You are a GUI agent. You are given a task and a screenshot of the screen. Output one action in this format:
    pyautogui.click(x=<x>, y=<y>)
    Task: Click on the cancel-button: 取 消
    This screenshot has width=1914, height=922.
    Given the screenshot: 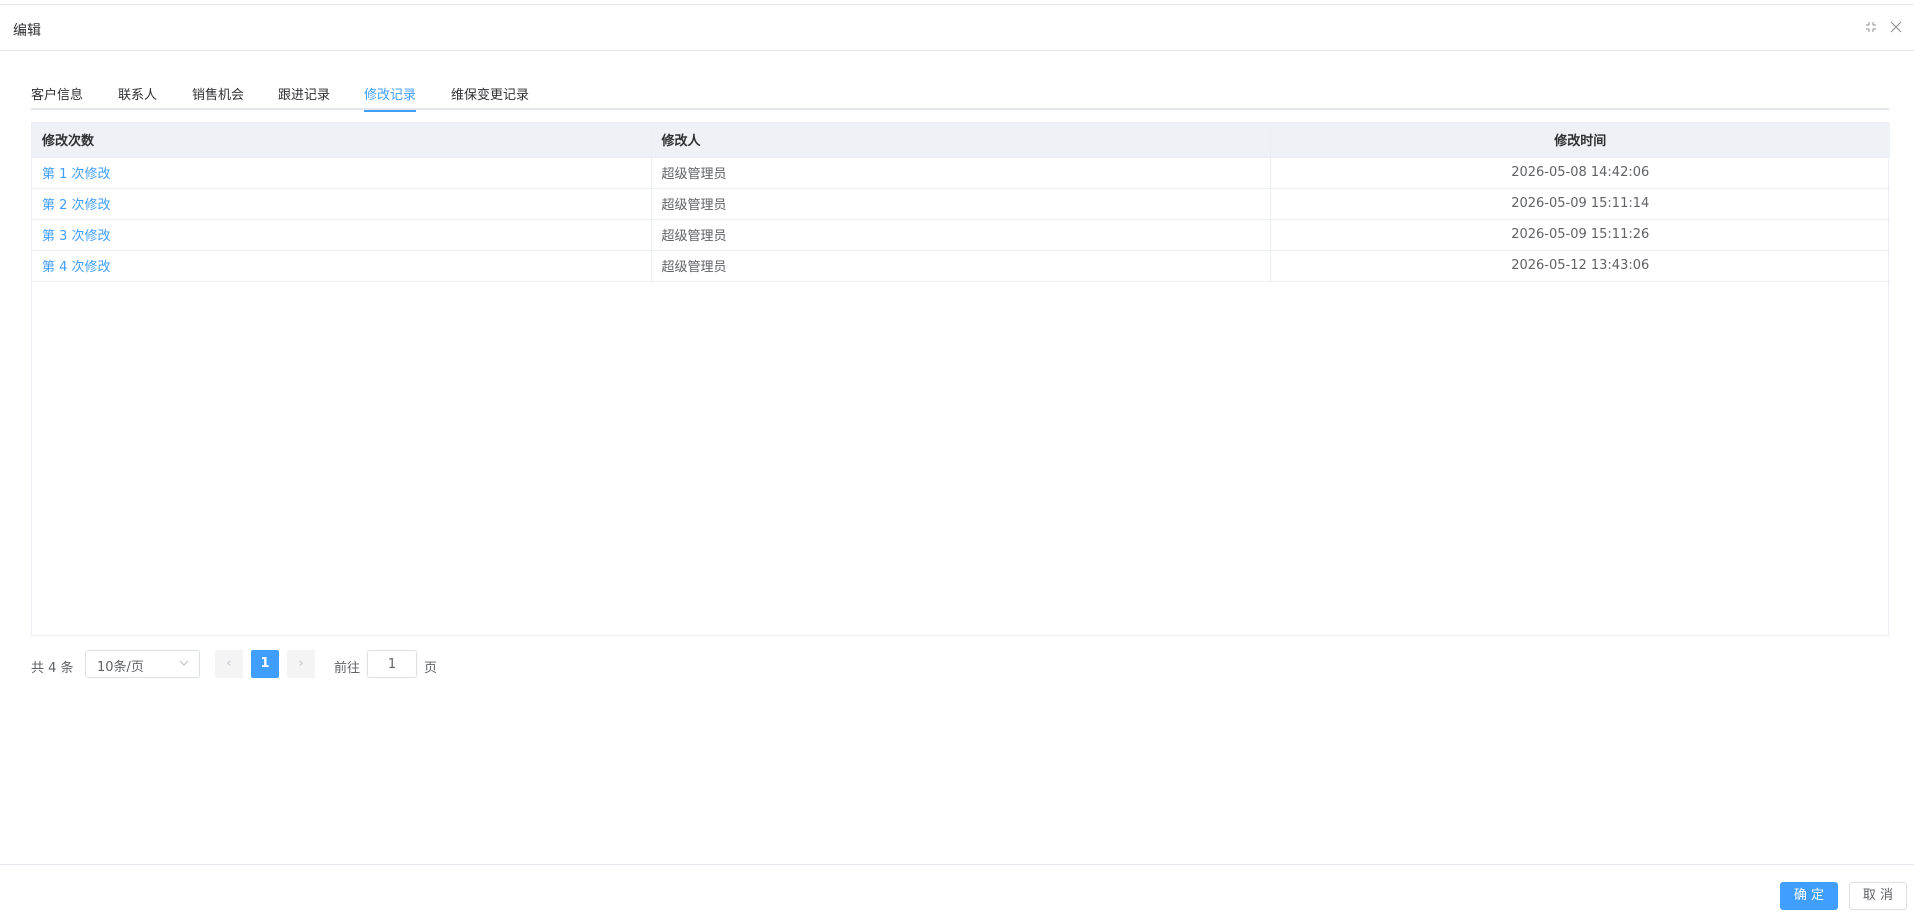 What is the action you would take?
    pyautogui.click(x=1878, y=896)
    